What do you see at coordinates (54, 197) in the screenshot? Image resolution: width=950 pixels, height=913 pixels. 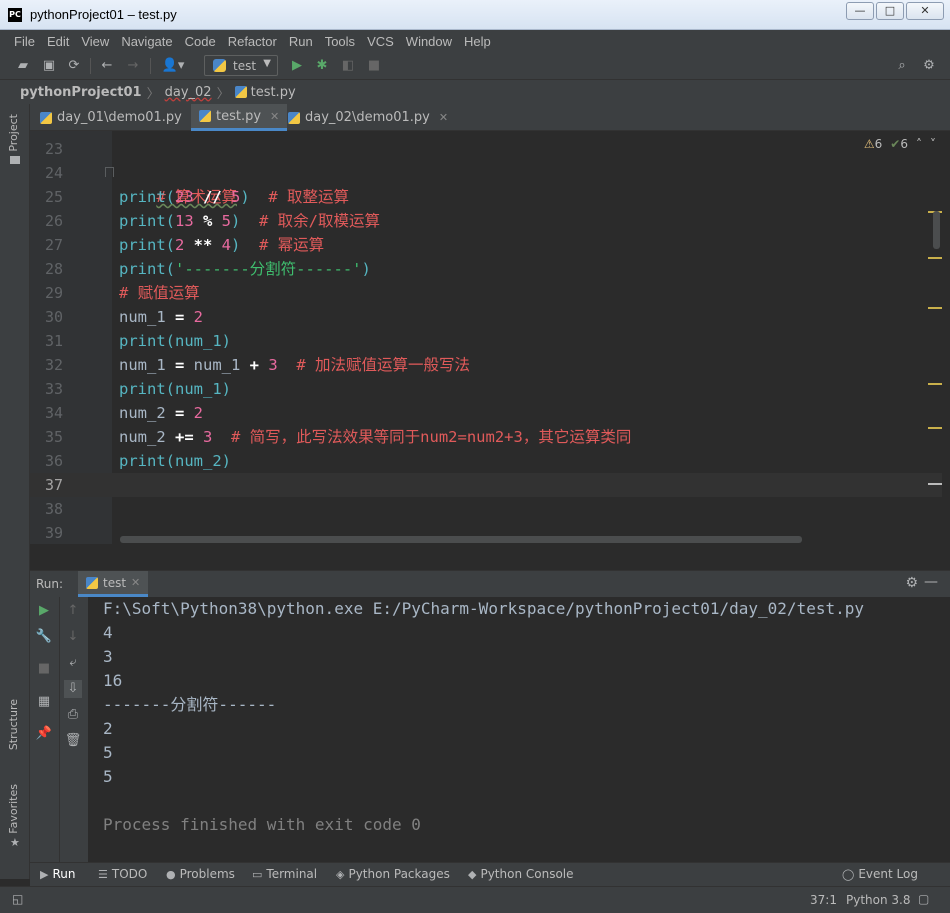 I see `line-number: 25` at bounding box center [54, 197].